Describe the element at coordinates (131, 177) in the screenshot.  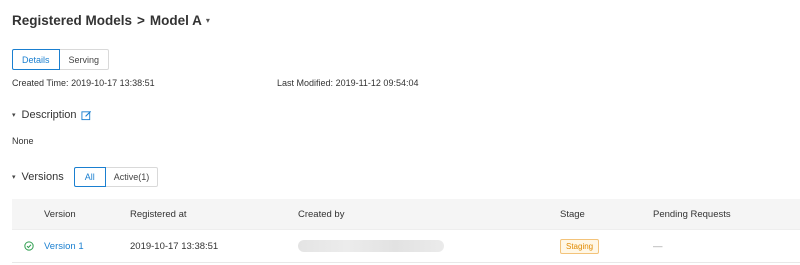
I see `filter-active: Active(1)` at that location.